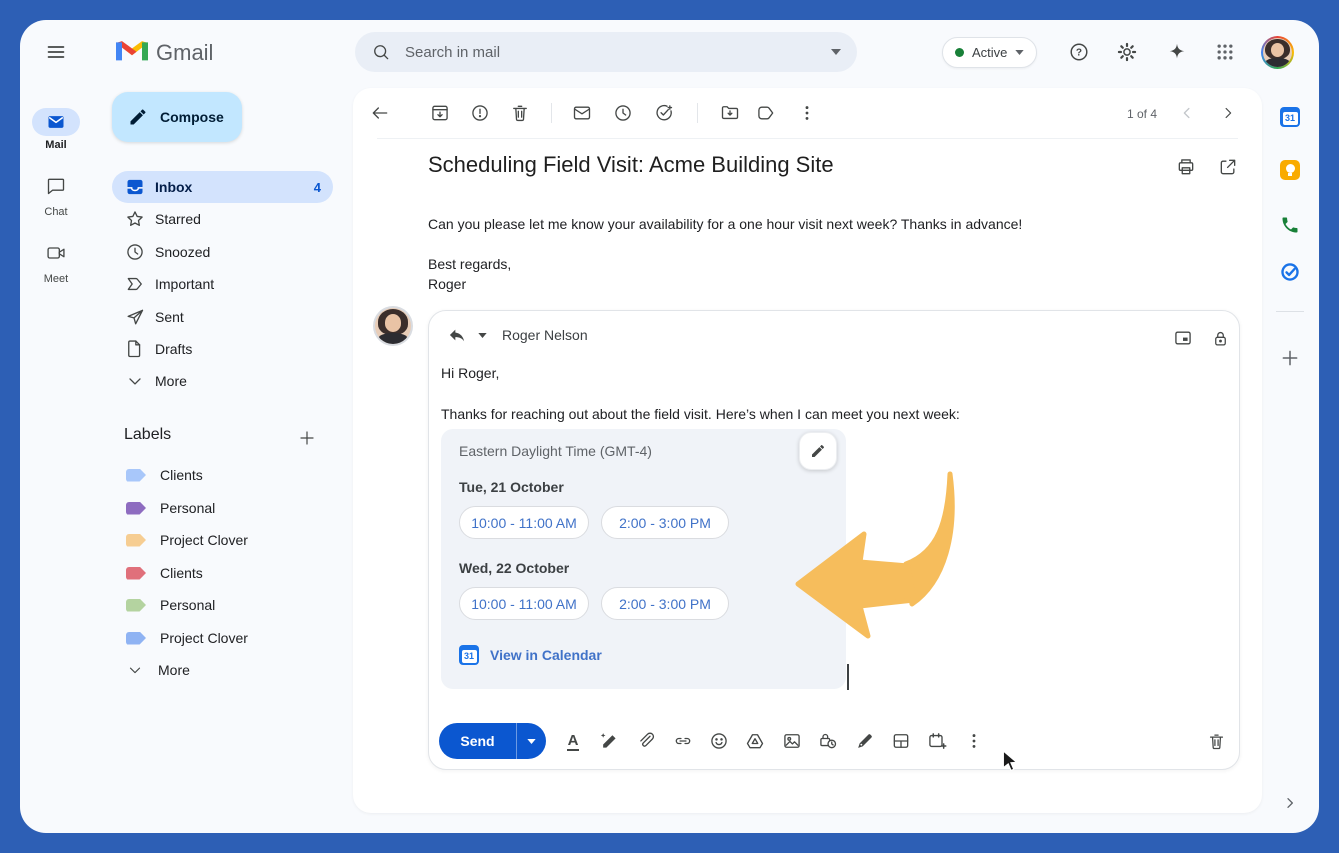  What do you see at coordinates (1187, 113) in the screenshot?
I see `newer-email-button` at bounding box center [1187, 113].